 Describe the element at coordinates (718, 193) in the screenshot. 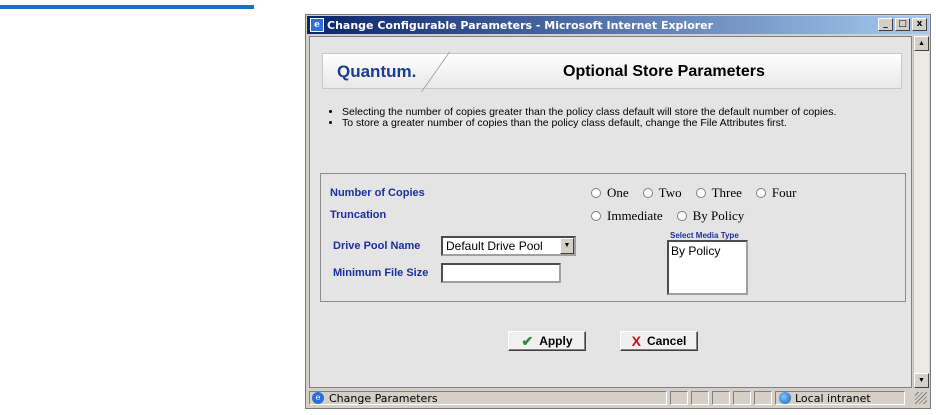

I see `copies-option-three: Three` at that location.